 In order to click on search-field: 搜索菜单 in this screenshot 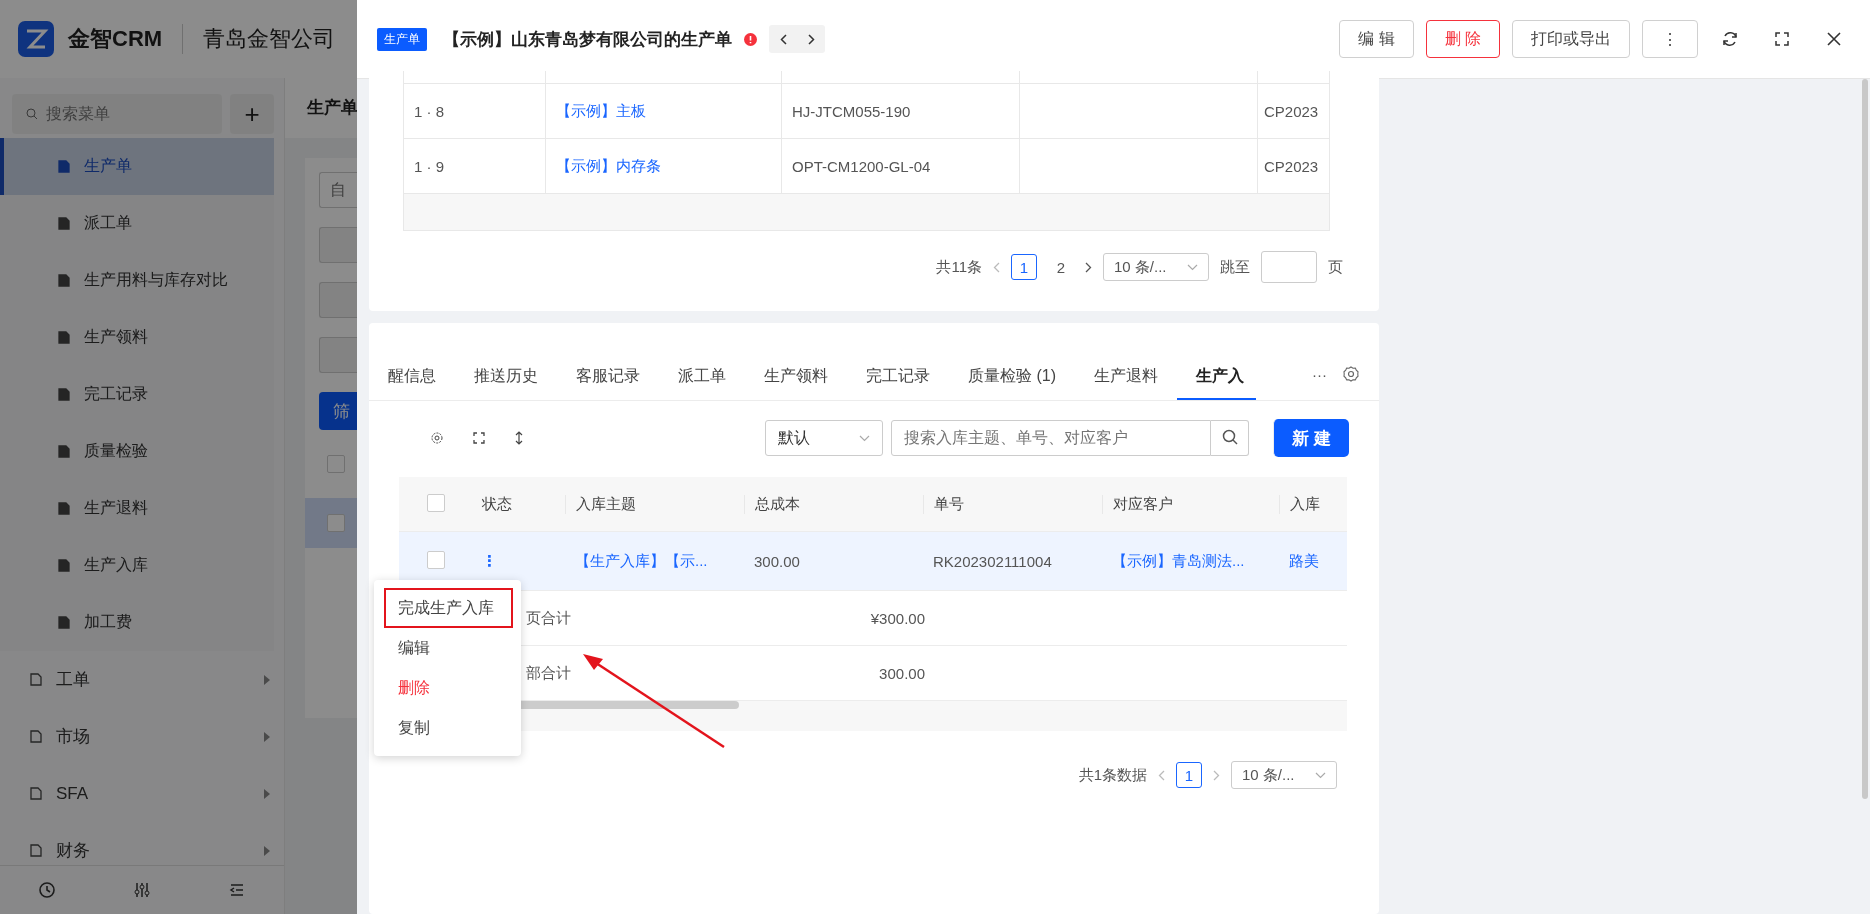, I will do `click(117, 114)`.